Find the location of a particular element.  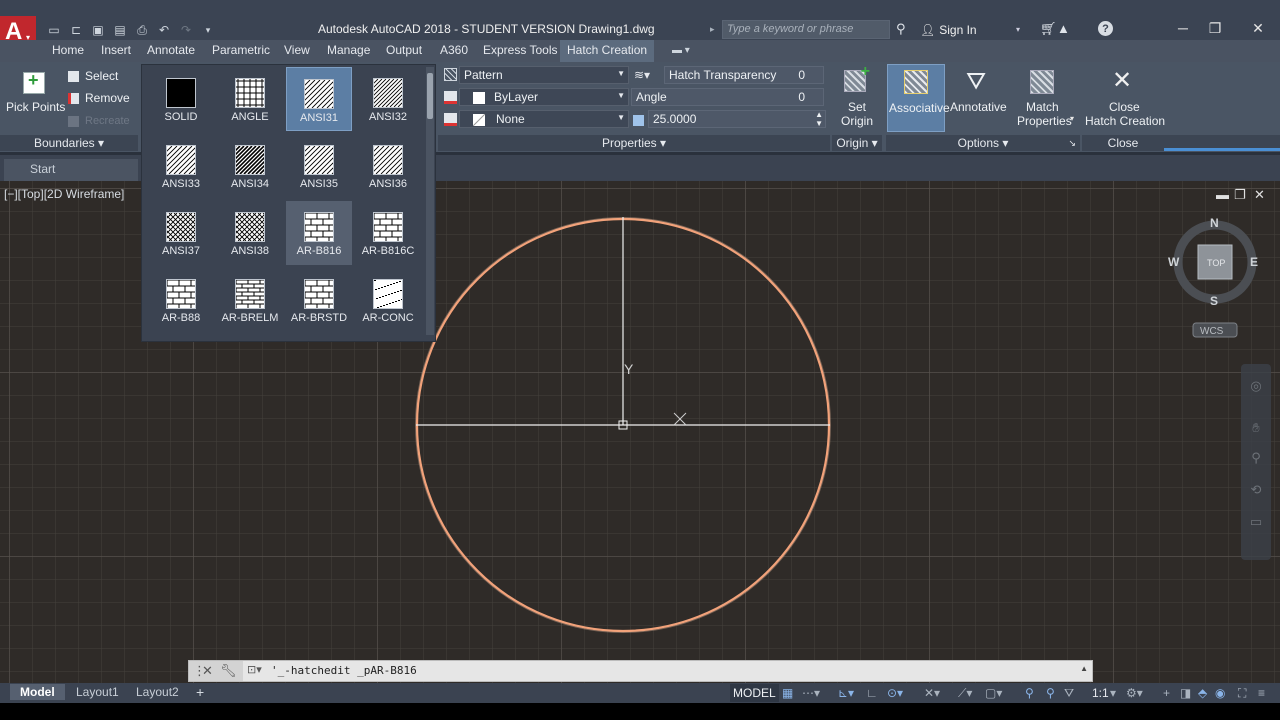

command-line: ⋮ ✕ 🔧︎ ⊡▾ '_-hatchedit _pAR-B816 ▲ is located at coordinates (640, 671).